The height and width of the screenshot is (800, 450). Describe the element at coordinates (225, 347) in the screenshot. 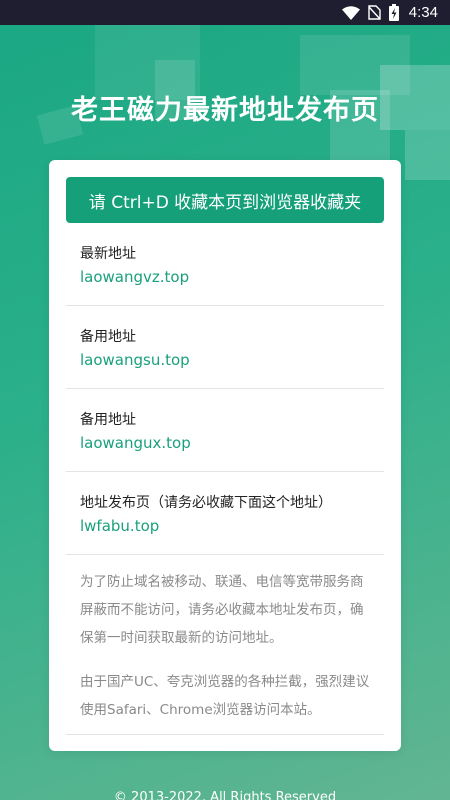

I see `address-entry: 备用地址 laowangsu.top` at that location.